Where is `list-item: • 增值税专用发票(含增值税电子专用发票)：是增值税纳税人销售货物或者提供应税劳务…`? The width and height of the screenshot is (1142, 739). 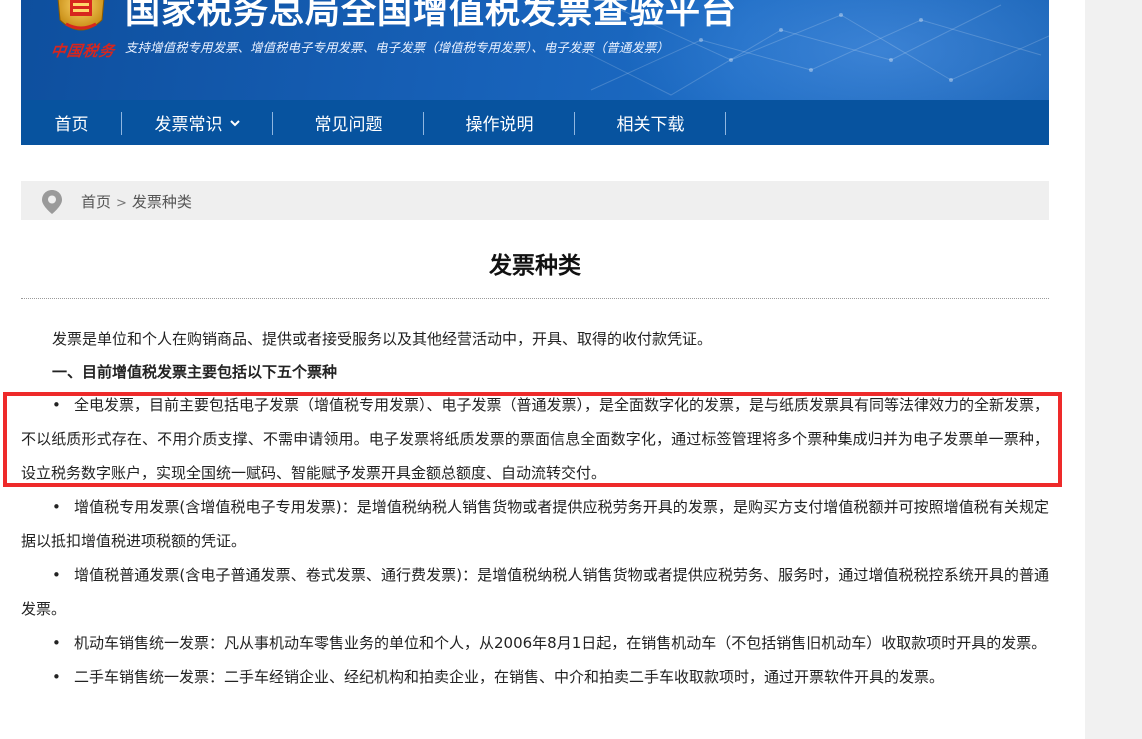
list-item: • 增值税专用发票(含增值税电子专用发票)：是增值税纳税人销售货物或者提供应税劳务… is located at coordinates (535, 524).